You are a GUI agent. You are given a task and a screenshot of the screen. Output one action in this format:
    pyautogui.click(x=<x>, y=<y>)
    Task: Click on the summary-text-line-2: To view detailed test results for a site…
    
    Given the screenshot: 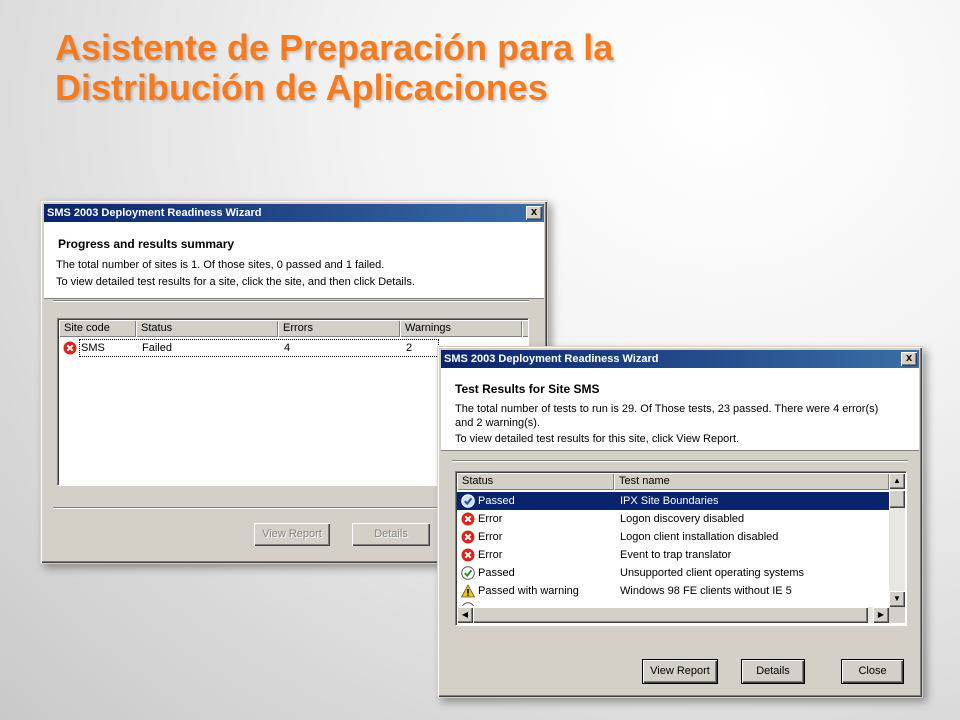 What is the action you would take?
    pyautogui.click(x=235, y=282)
    